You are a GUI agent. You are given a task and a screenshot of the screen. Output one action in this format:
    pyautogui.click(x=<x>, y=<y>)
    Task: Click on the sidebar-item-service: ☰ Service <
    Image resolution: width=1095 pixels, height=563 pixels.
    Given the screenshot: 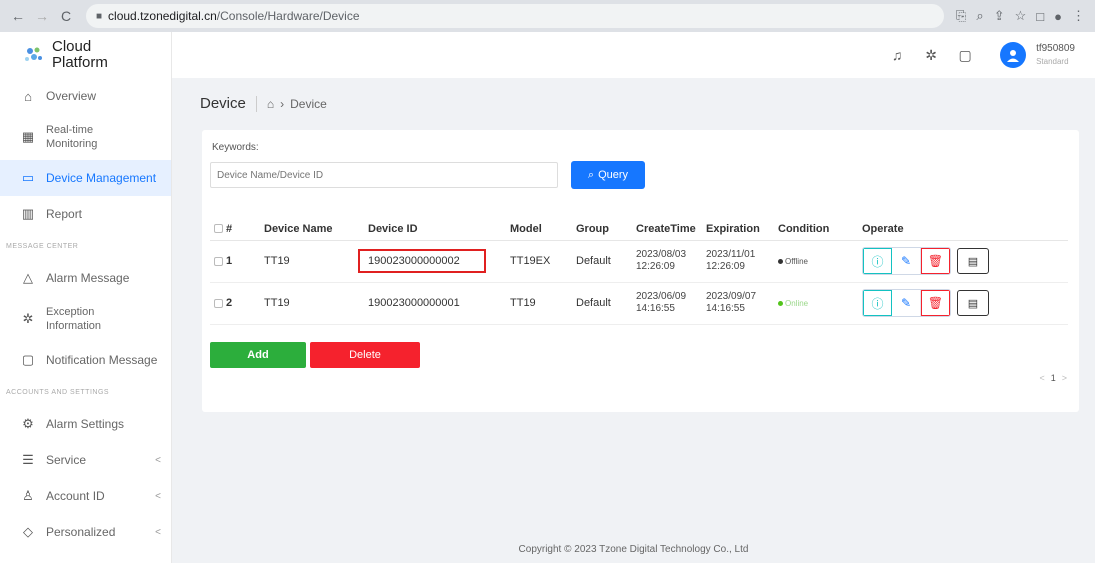 What is the action you would take?
    pyautogui.click(x=85, y=460)
    